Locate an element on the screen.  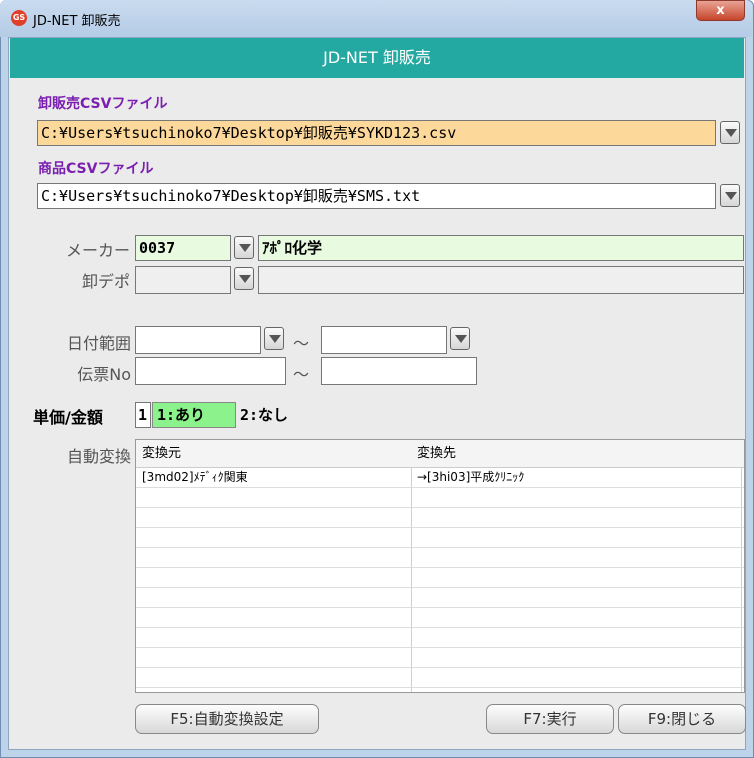
depot-label: 卸デポ is located at coordinates (105, 281).